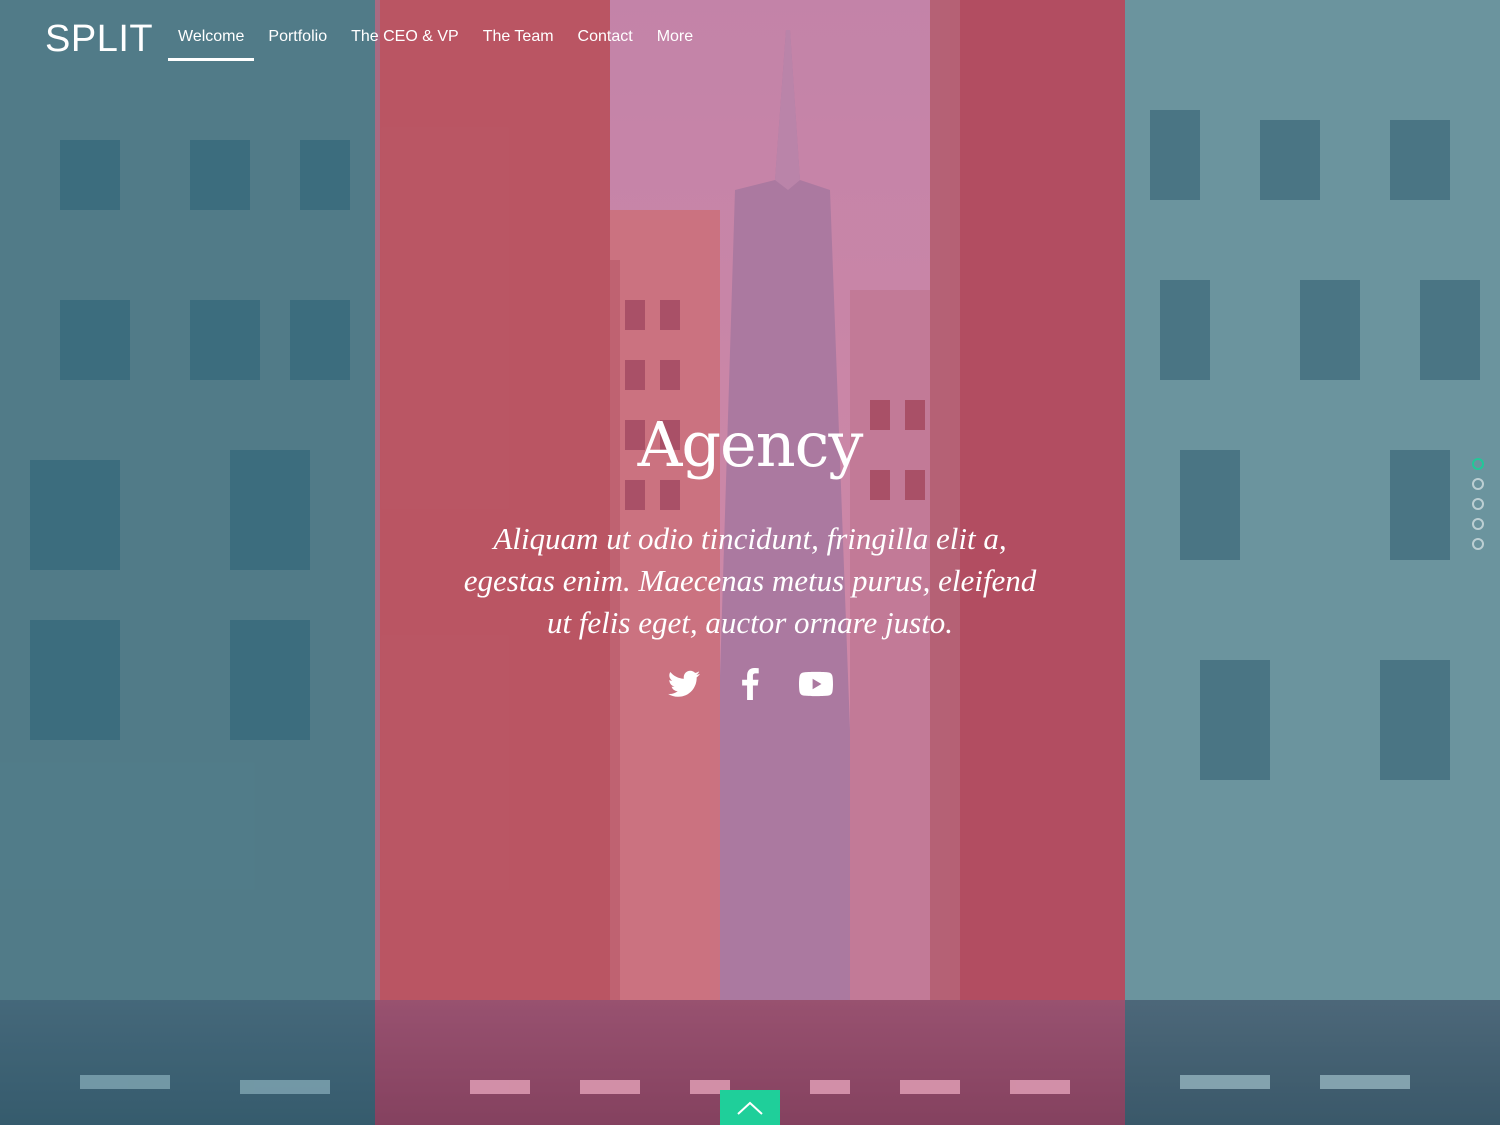 The width and height of the screenshot is (1500, 1125). I want to click on twitter-link, so click(684, 684).